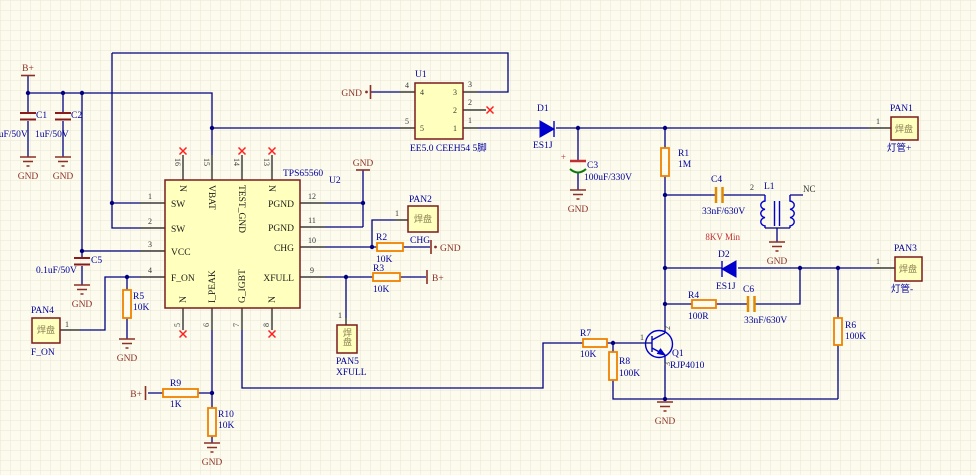  What do you see at coordinates (236, 162) in the screenshot?
I see `u2-pin-number: 14` at bounding box center [236, 162].